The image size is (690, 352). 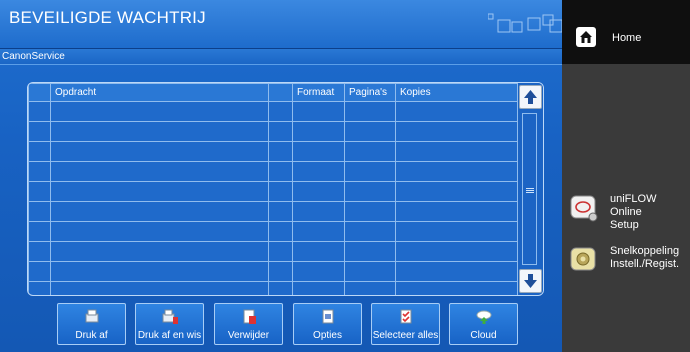 What do you see at coordinates (586, 37) in the screenshot?
I see `home-icon` at bounding box center [586, 37].